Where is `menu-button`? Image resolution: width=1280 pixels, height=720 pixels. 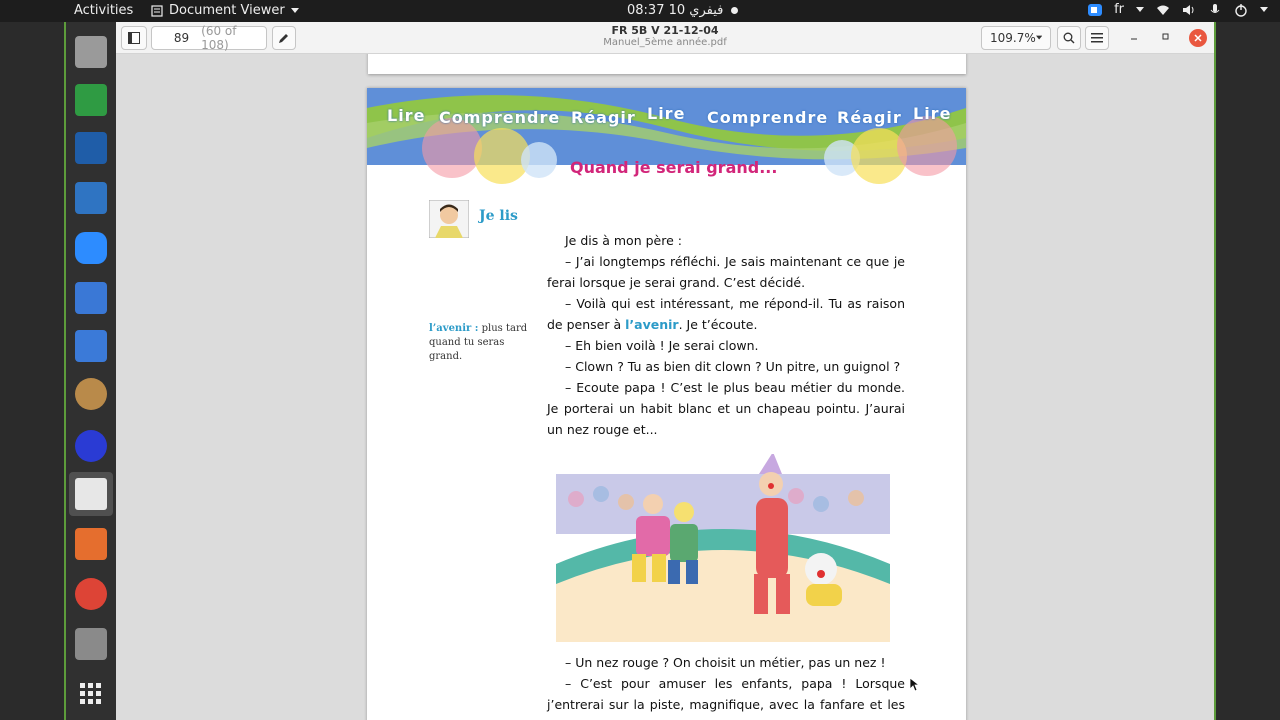
menu-button is located at coordinates (1097, 38).